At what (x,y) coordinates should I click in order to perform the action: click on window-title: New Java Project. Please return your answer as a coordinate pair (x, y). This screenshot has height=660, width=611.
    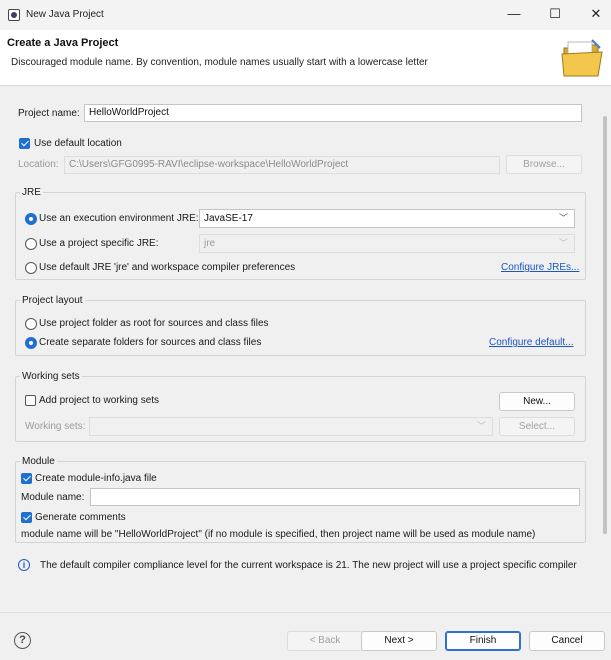
    Looking at the image, I should click on (65, 14).